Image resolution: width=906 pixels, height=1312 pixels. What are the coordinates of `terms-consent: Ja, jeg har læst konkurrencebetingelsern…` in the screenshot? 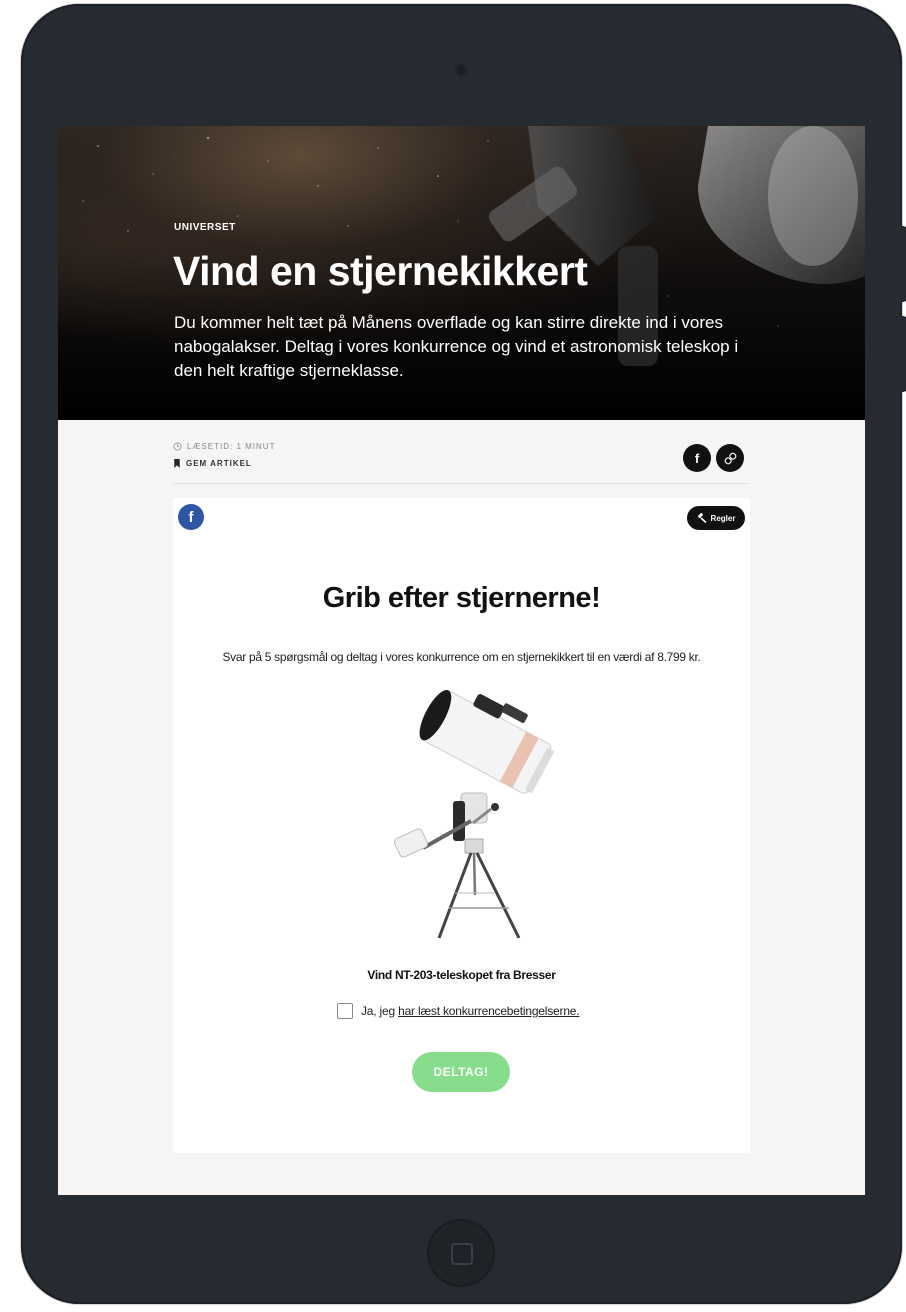 It's located at (458, 1011).